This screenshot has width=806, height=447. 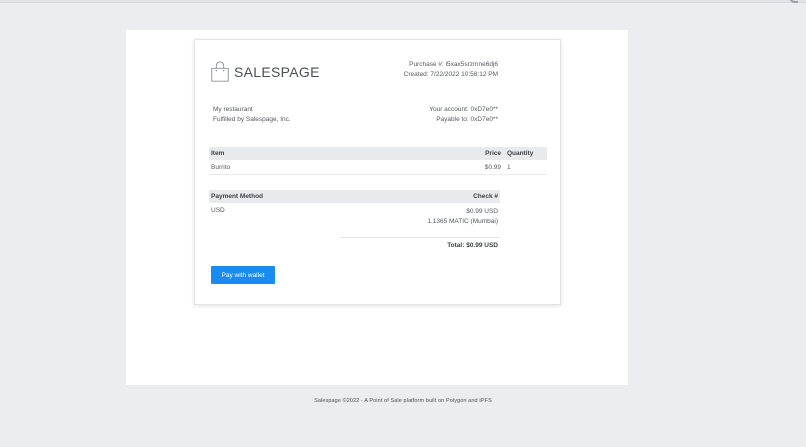 I want to click on column-header-price: Price, so click(x=493, y=153).